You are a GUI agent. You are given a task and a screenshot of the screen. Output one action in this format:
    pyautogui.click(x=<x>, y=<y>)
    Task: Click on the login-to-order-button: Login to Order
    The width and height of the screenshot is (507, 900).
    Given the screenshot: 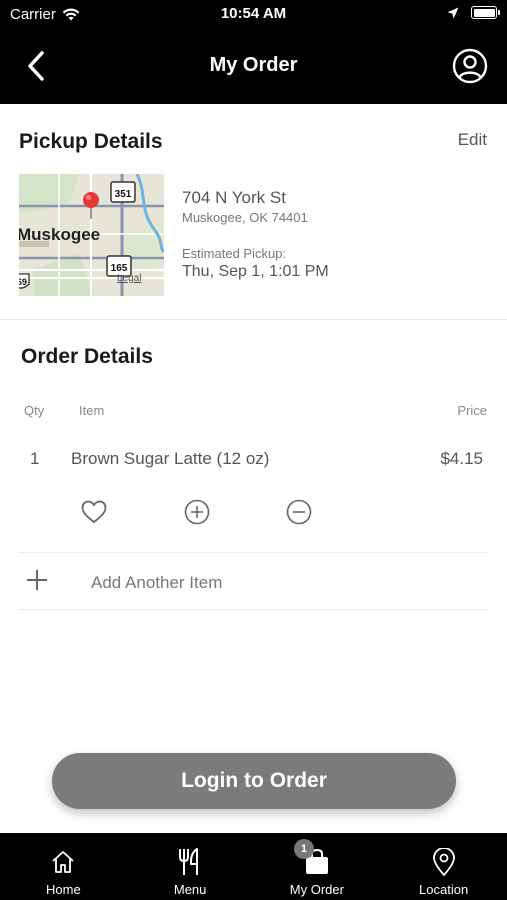 What is the action you would take?
    pyautogui.click(x=254, y=781)
    